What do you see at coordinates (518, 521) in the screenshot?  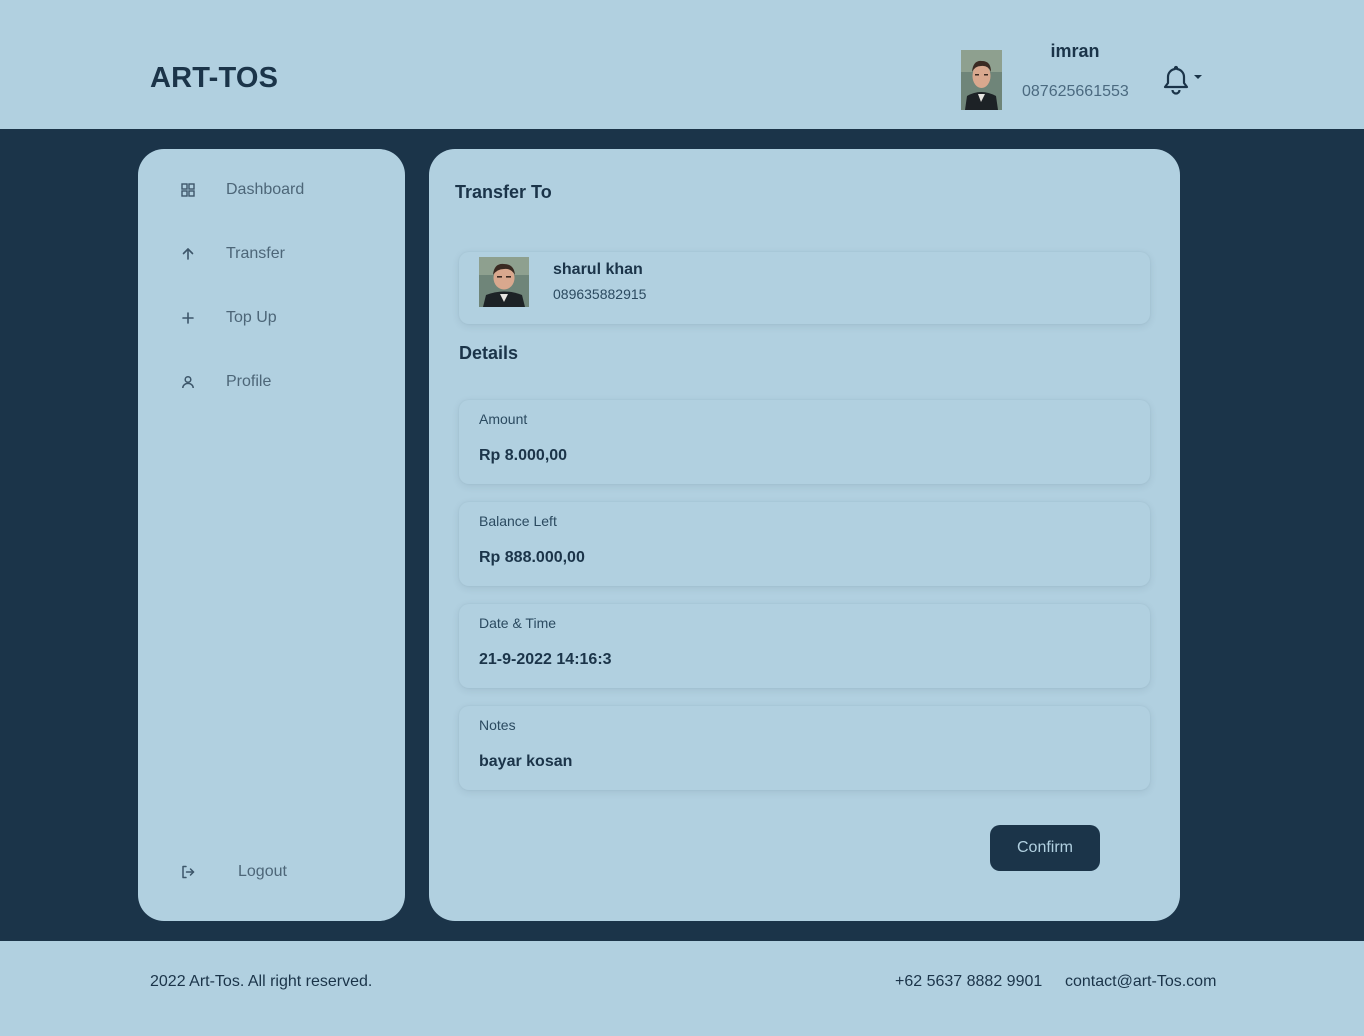 I see `detail-label: Balance Left` at bounding box center [518, 521].